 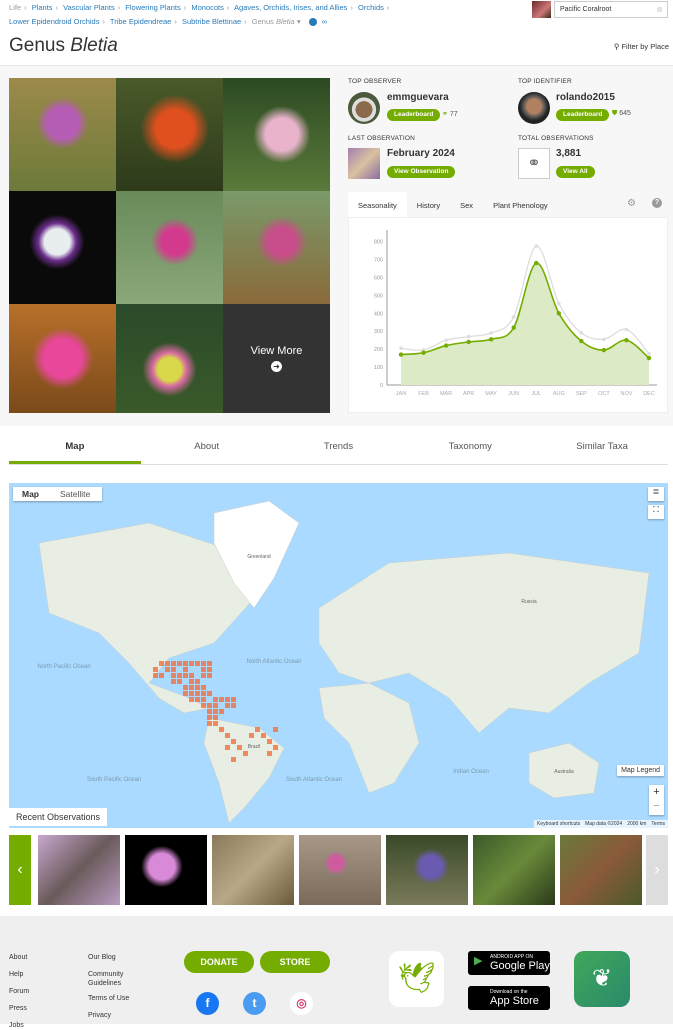 I want to click on tab-trends: Trends, so click(x=339, y=447).